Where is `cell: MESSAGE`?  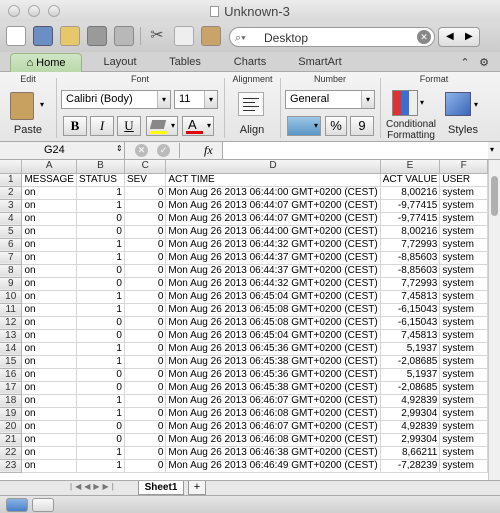
cell: MESSAGE is located at coordinates (49, 180).